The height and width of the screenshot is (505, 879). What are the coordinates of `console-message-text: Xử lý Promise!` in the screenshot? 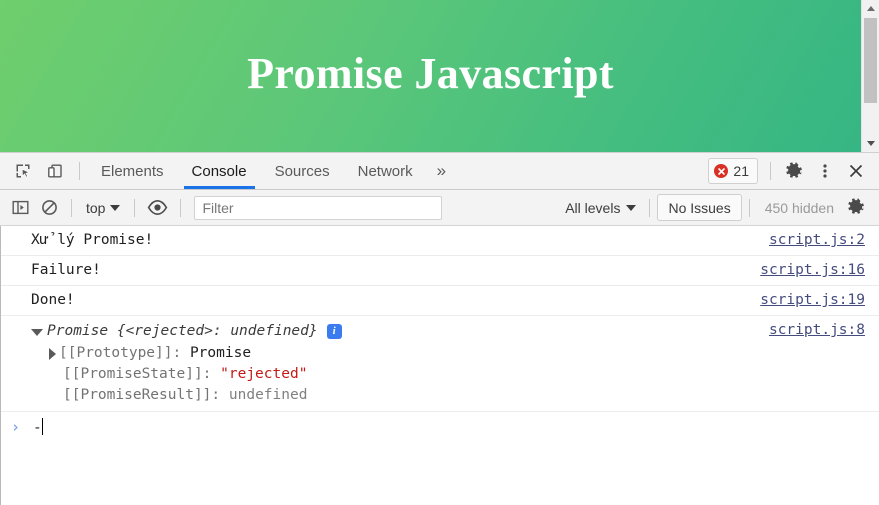 It's located at (92, 240).